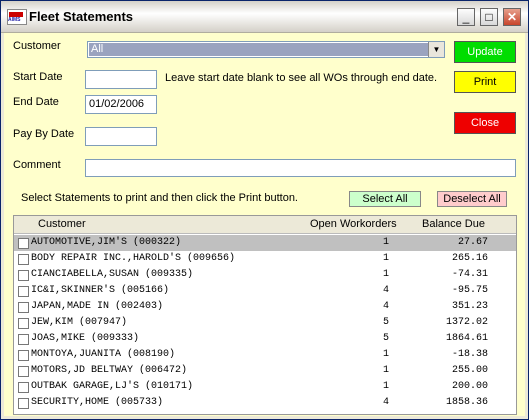 Image resolution: width=529 pixels, height=420 pixels. I want to click on select-all-button: Select All, so click(385, 199).